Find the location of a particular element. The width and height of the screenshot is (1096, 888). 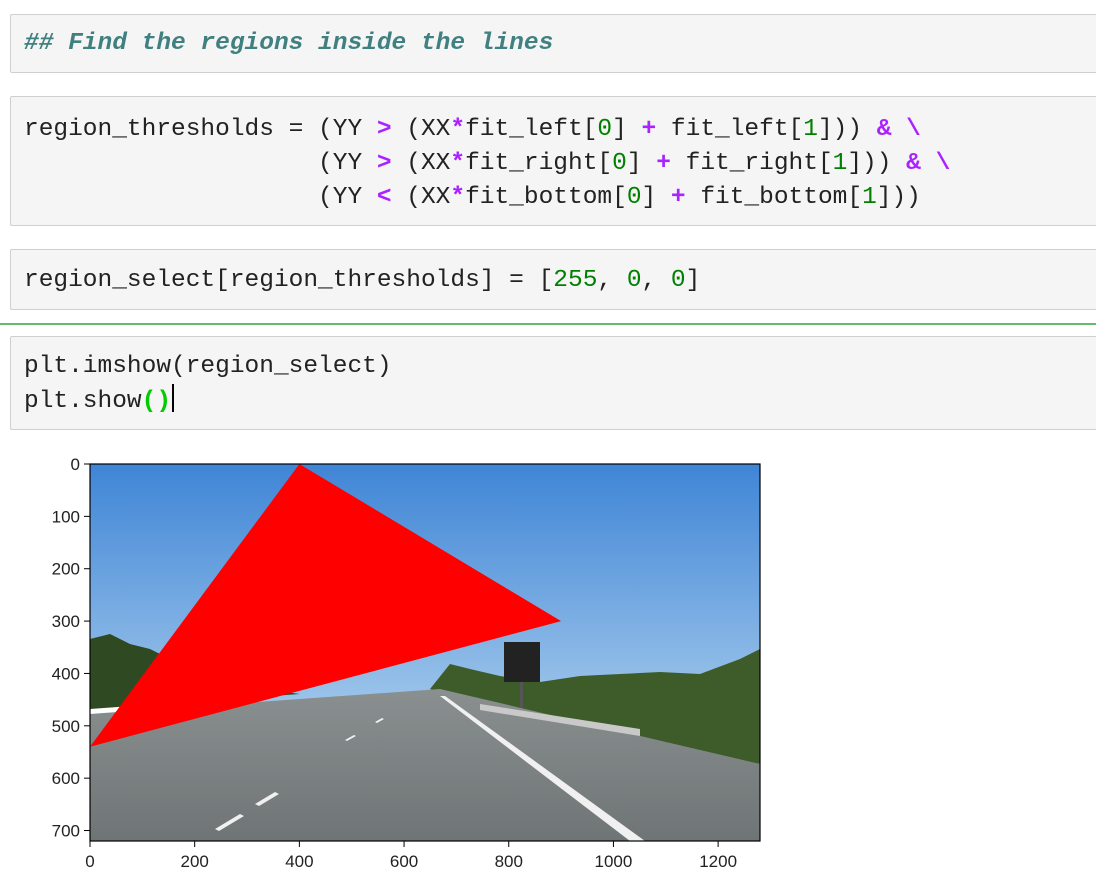

x-axis-ticks: 0 200 400 600 800 1000 1200 is located at coordinates (411, 856).